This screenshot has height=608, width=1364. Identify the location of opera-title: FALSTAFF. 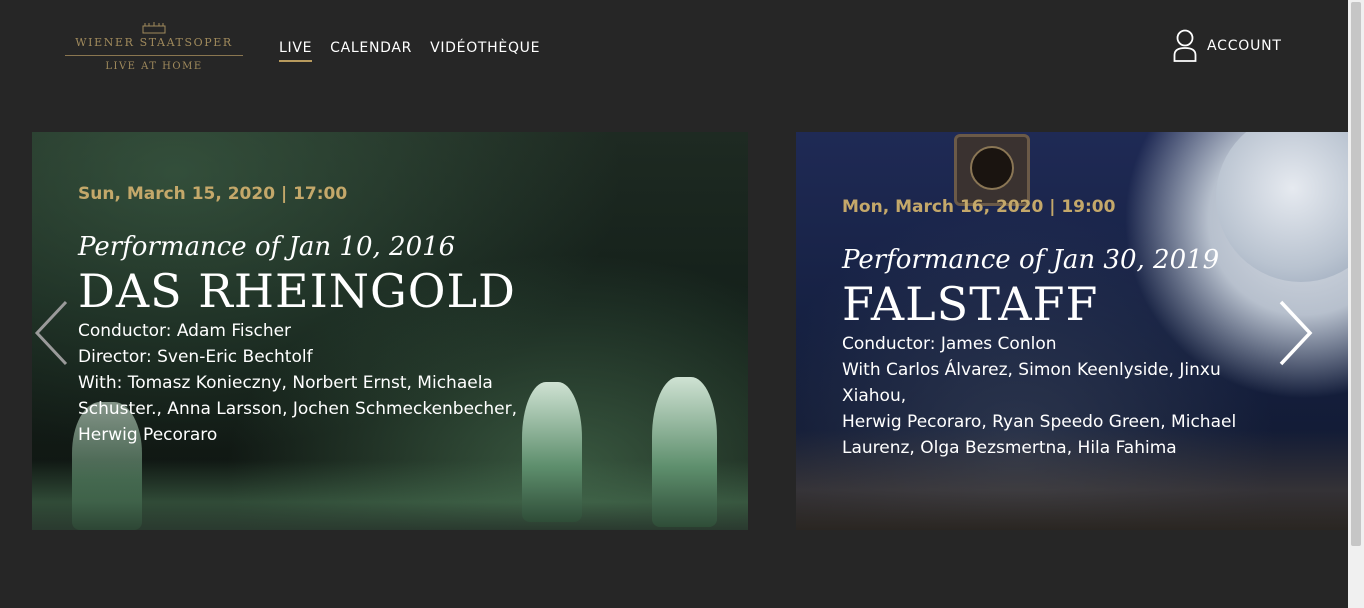
(1062, 304).